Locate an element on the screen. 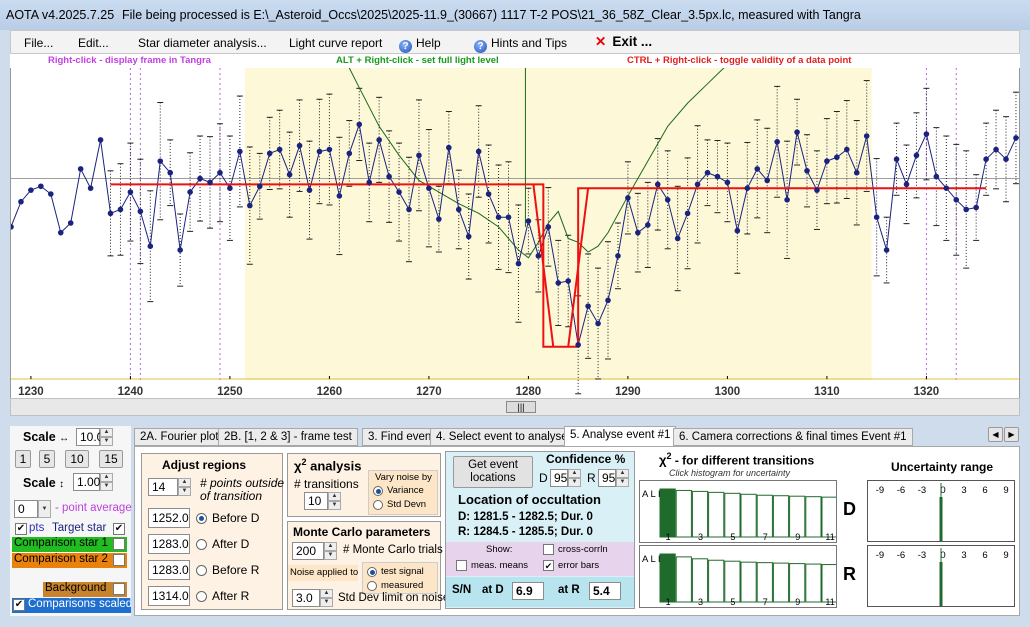 The height and width of the screenshot is (627, 1030). before-r-radio is located at coordinates (201, 570).